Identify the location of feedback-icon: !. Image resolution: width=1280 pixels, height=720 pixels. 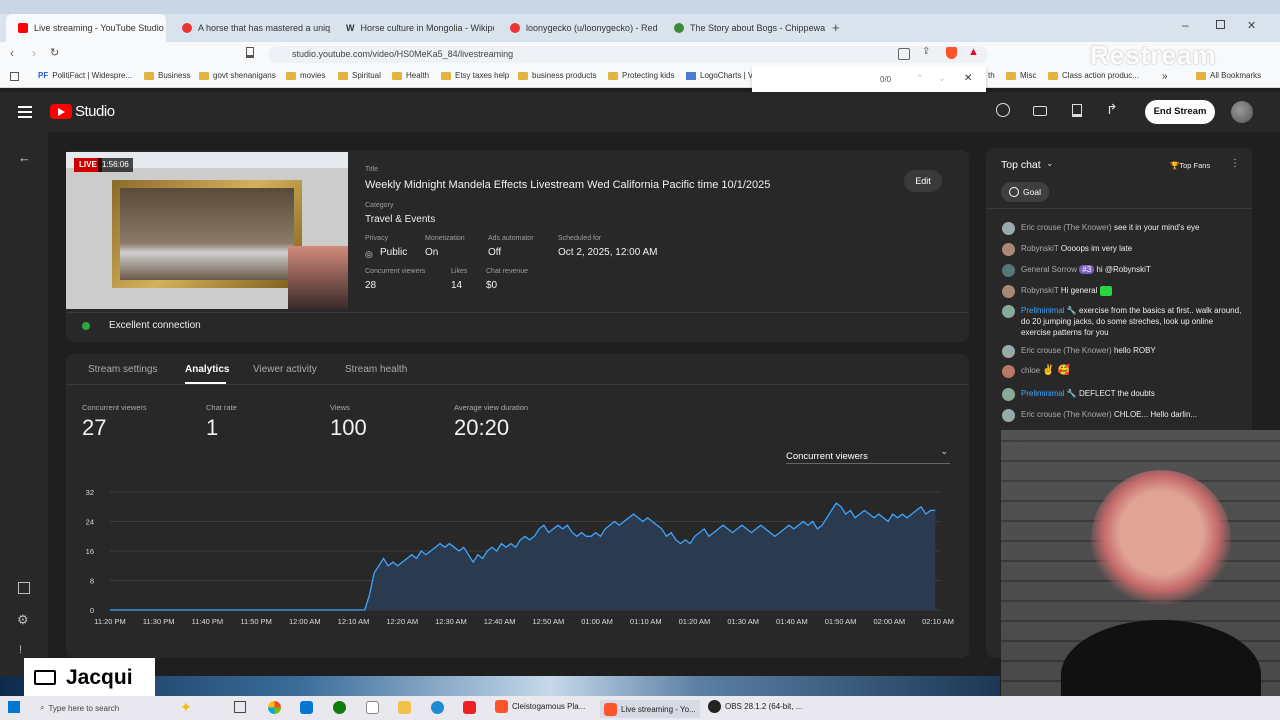
(20, 650).